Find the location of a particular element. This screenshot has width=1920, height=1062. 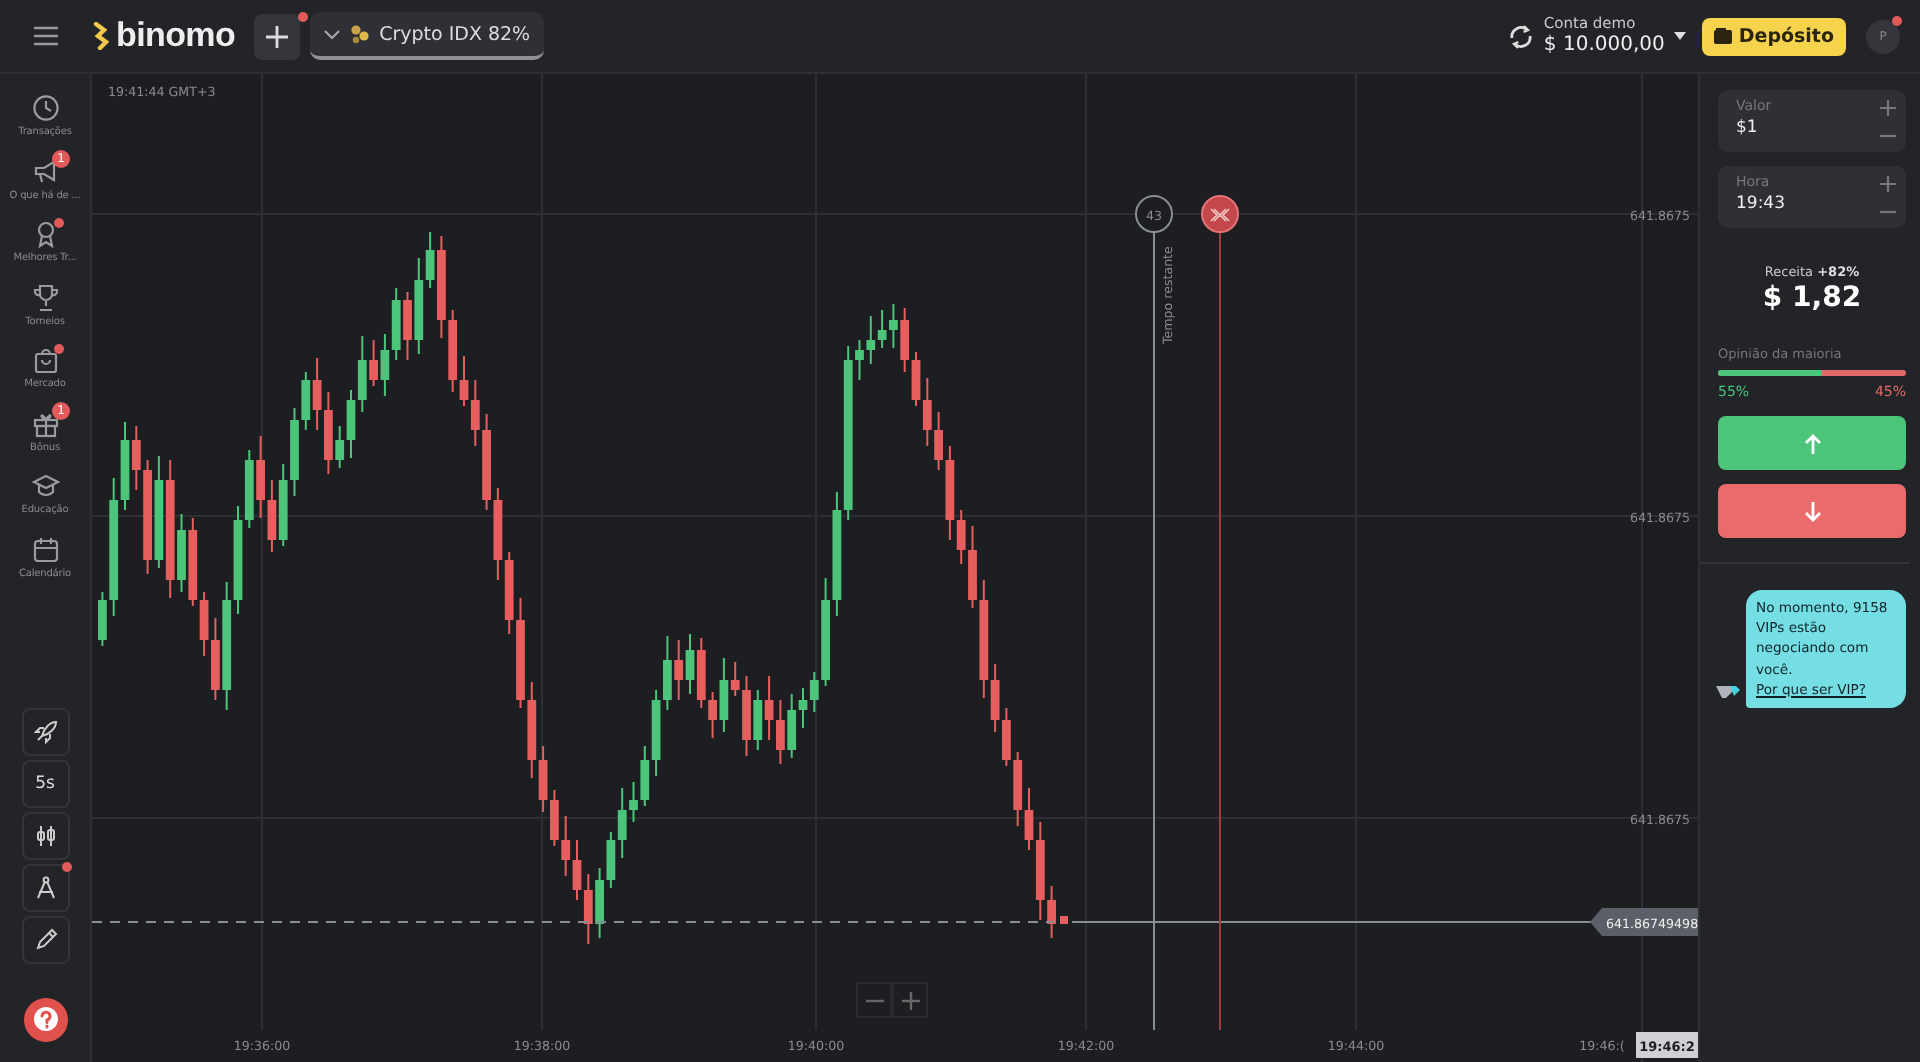

finish-flag-icon is located at coordinates (1220, 214).